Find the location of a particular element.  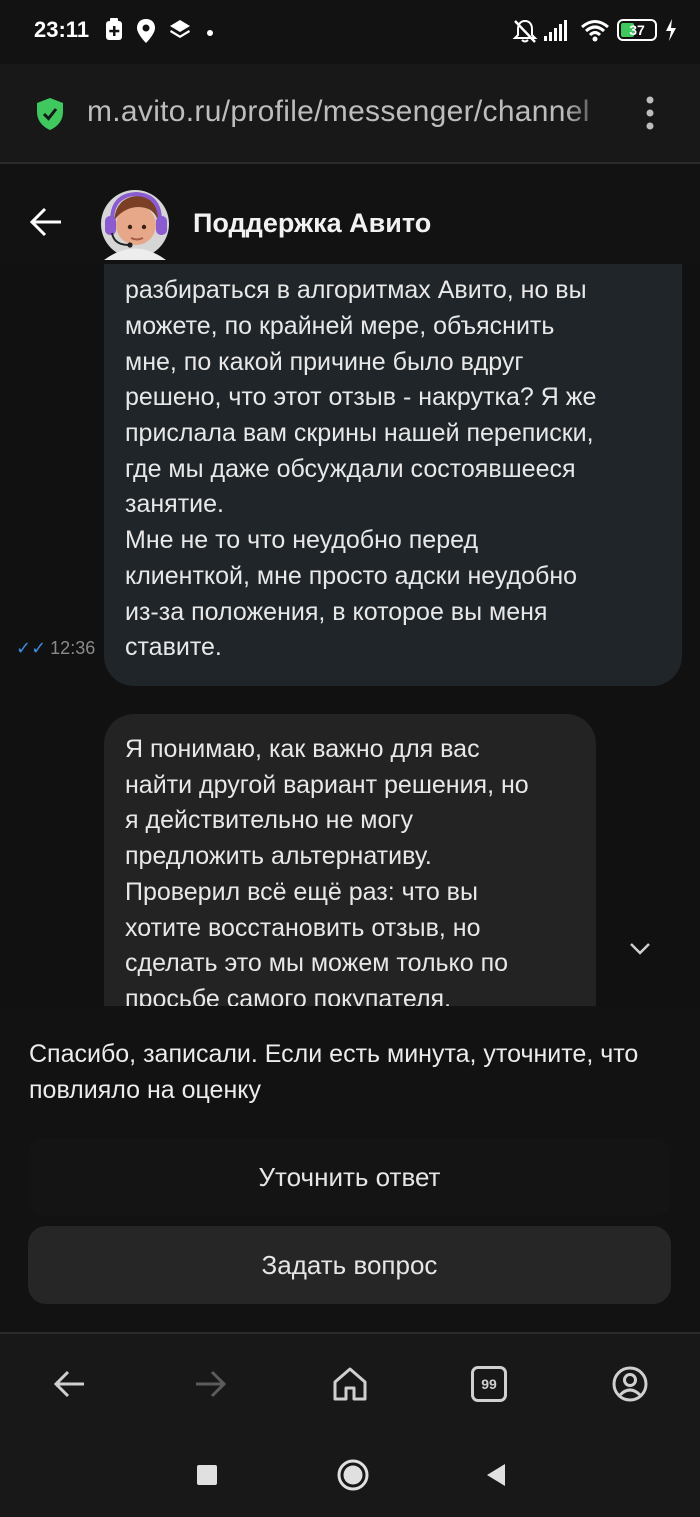

profile-icon is located at coordinates (630, 1384).